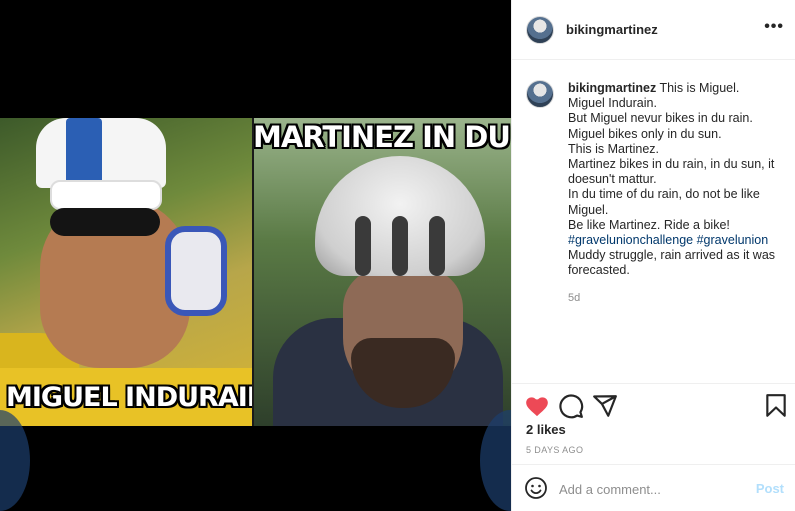  I want to click on caption-line: This is Miguel., so click(699, 88).